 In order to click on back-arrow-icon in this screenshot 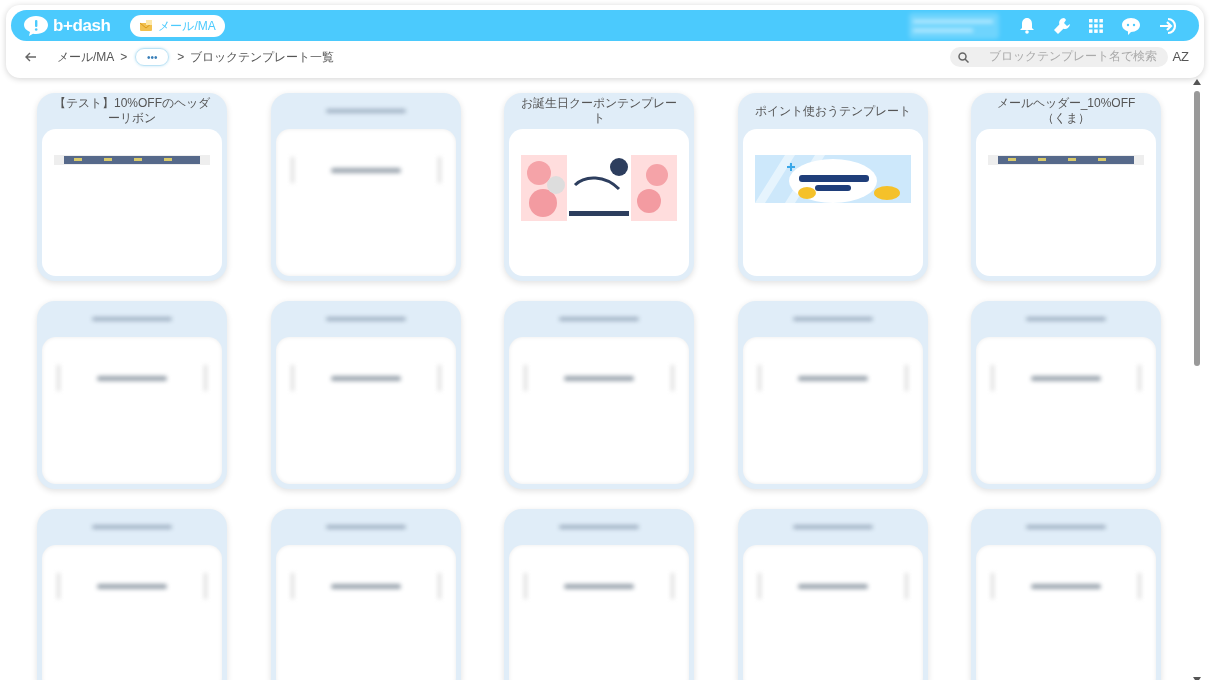, I will do `click(31, 57)`.